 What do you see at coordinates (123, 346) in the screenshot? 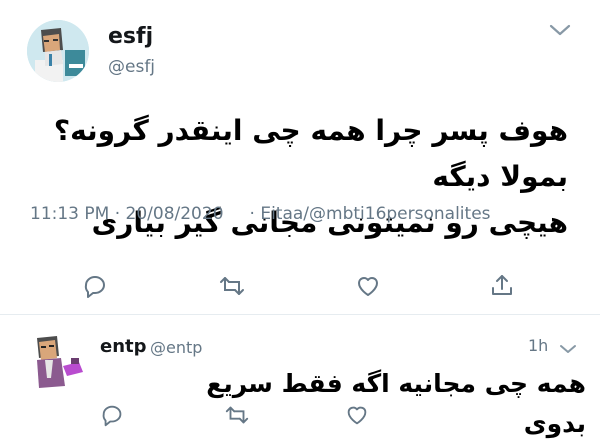
I see `display-name: entp` at bounding box center [123, 346].